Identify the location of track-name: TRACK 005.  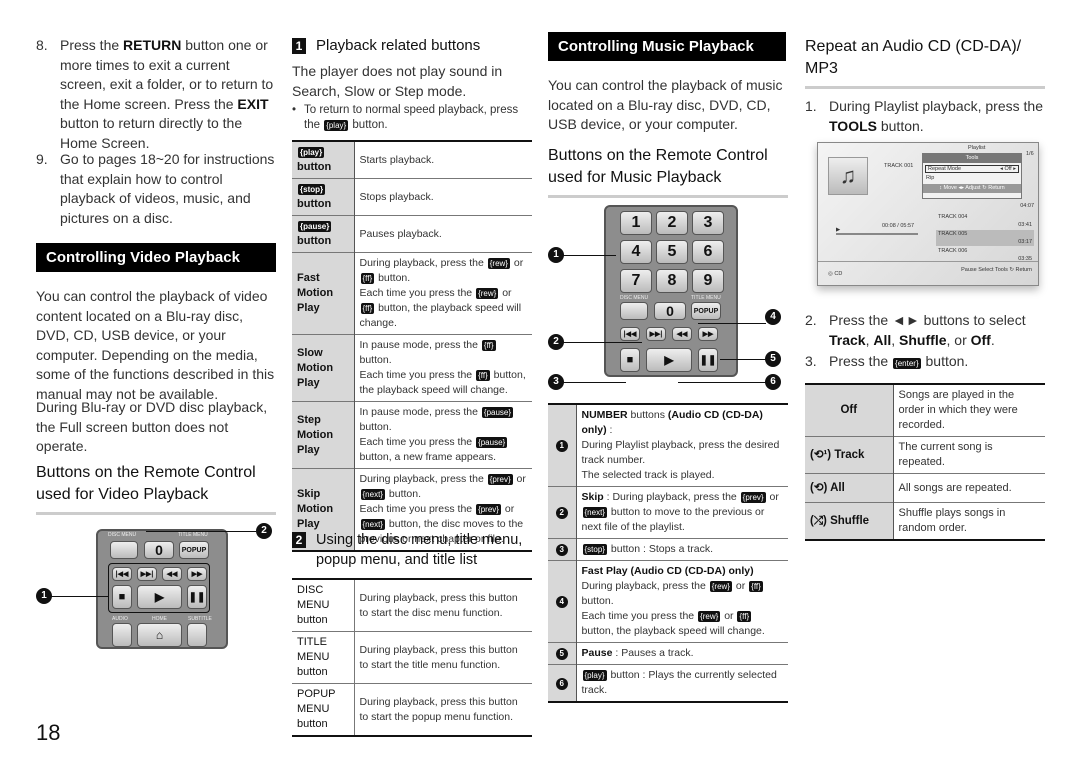
(953, 234).